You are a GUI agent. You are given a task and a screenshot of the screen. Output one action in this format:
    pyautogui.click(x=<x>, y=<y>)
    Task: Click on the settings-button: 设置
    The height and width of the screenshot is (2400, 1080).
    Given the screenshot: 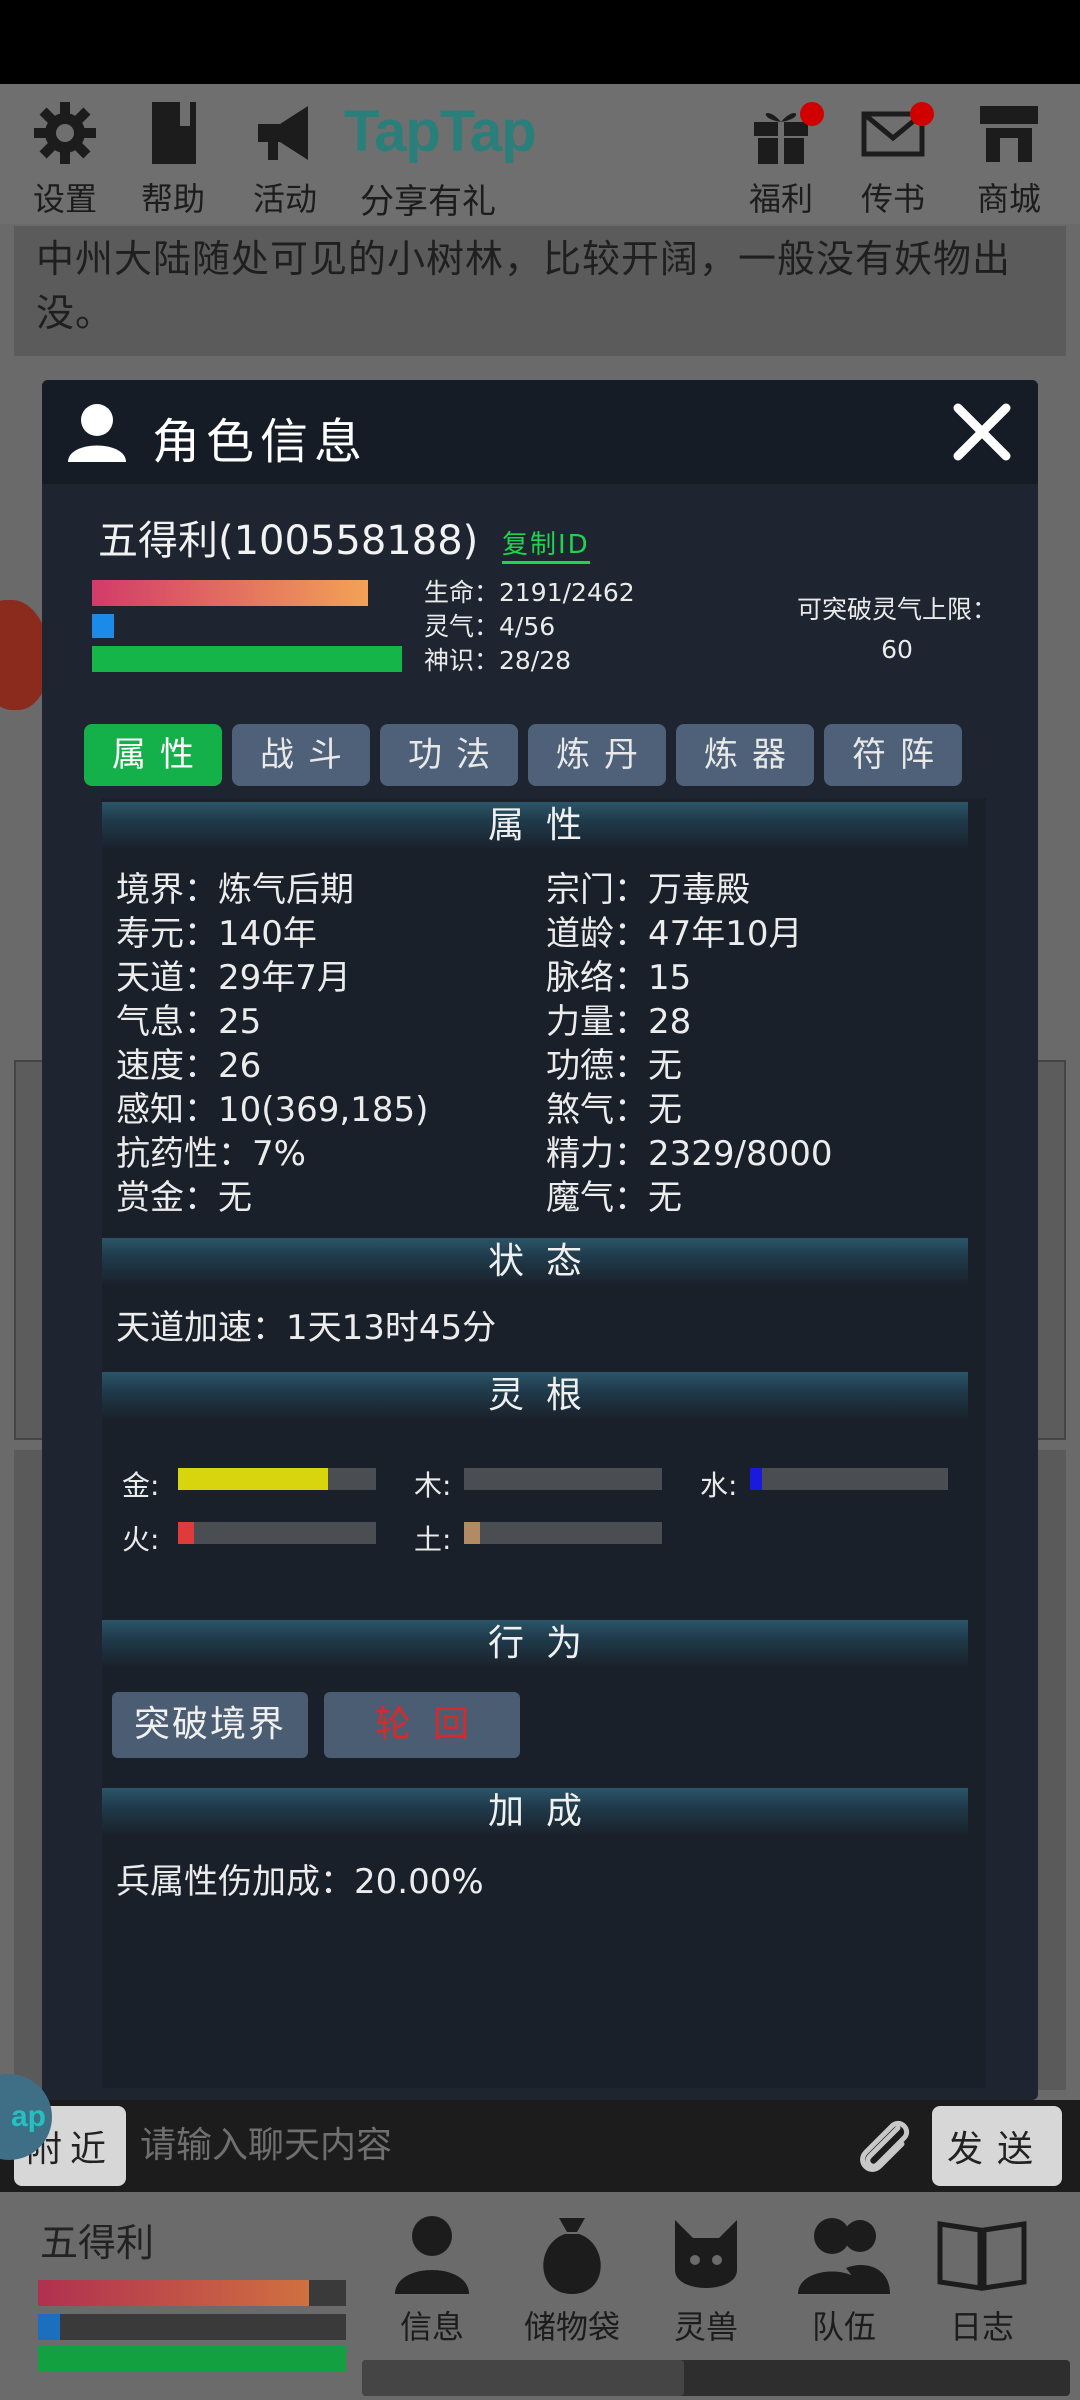 What is the action you would take?
    pyautogui.click(x=65, y=159)
    